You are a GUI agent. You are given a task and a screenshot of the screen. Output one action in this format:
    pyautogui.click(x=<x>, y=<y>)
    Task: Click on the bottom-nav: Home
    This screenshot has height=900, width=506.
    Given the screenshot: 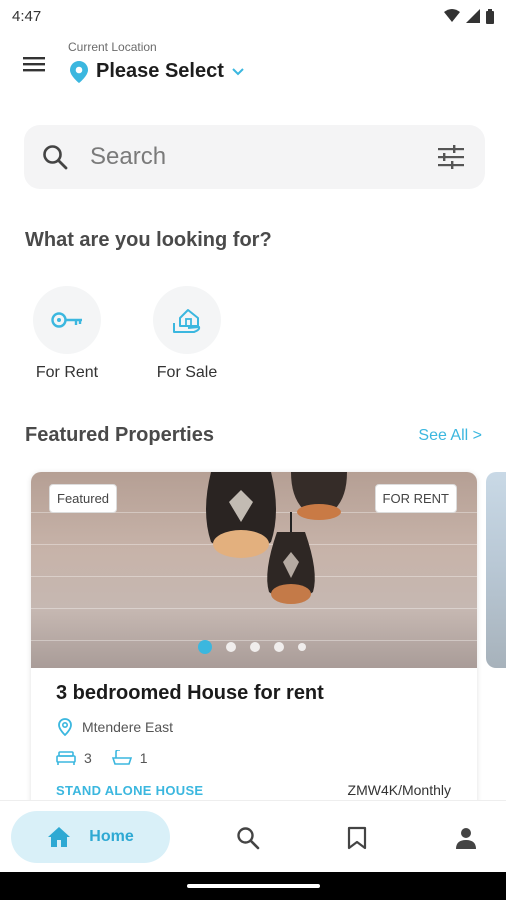 What is the action you would take?
    pyautogui.click(x=253, y=836)
    